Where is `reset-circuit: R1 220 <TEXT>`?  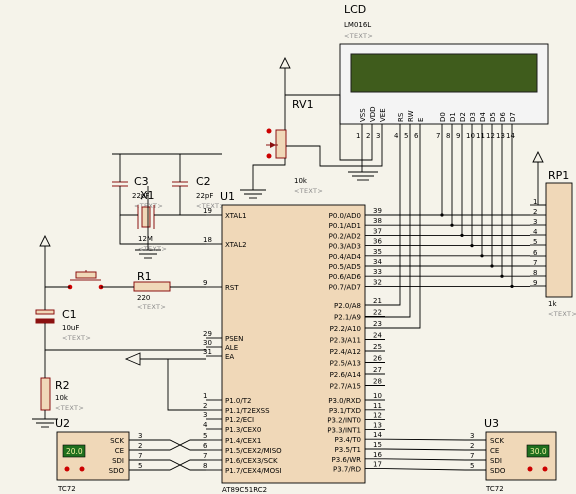 reset-circuit: R1 220 <TEXT> is located at coordinates (119, 290).